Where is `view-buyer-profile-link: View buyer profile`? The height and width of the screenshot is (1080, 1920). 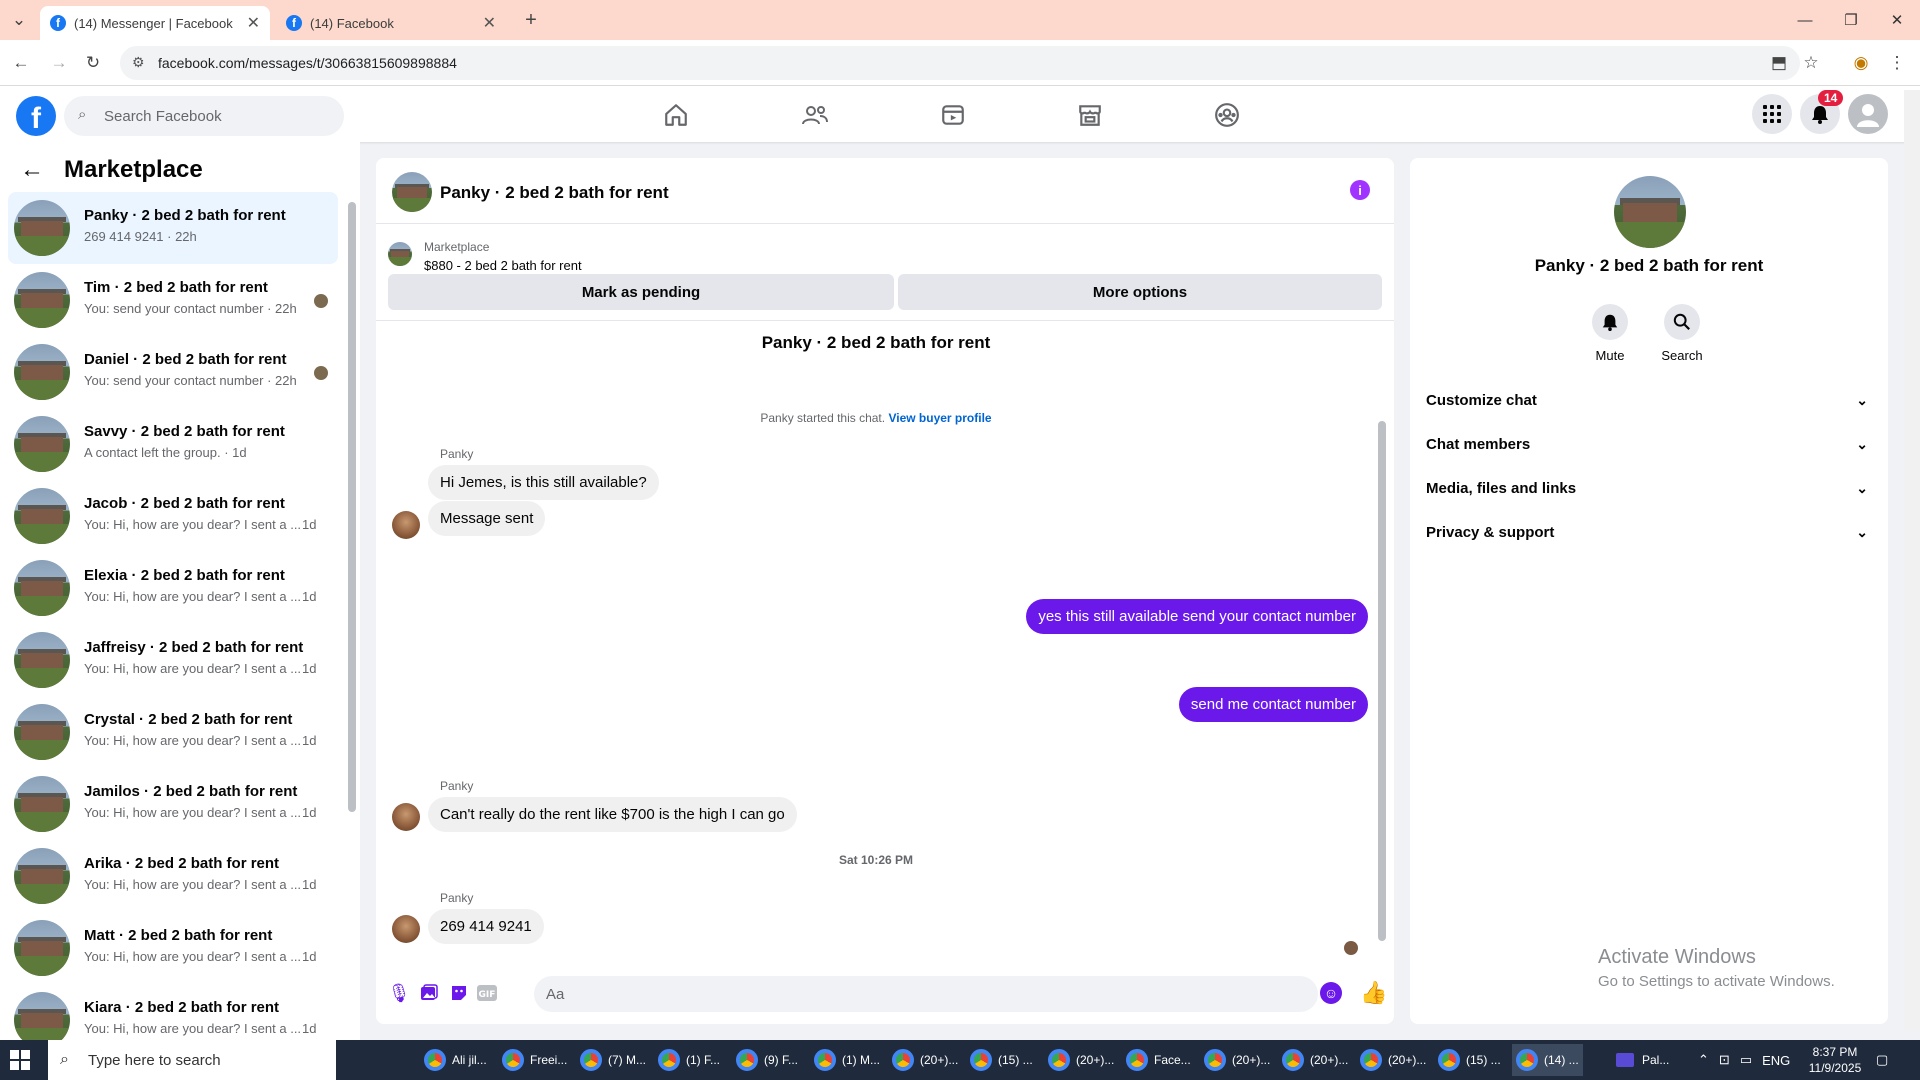
view-buyer-profile-link: View buyer profile is located at coordinates (939, 418).